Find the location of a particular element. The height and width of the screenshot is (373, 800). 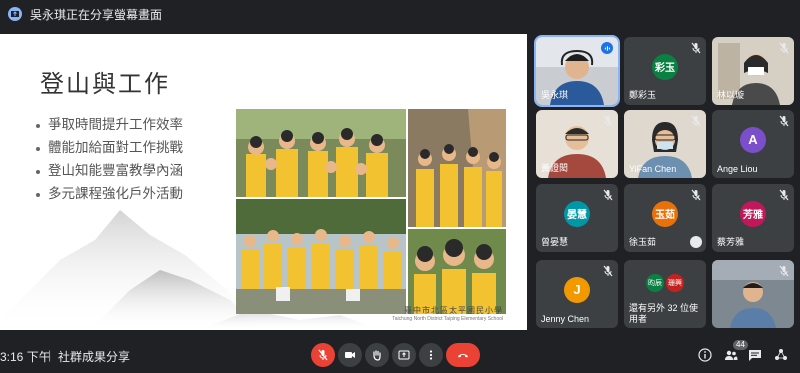

people-icon is located at coordinates (731, 355).